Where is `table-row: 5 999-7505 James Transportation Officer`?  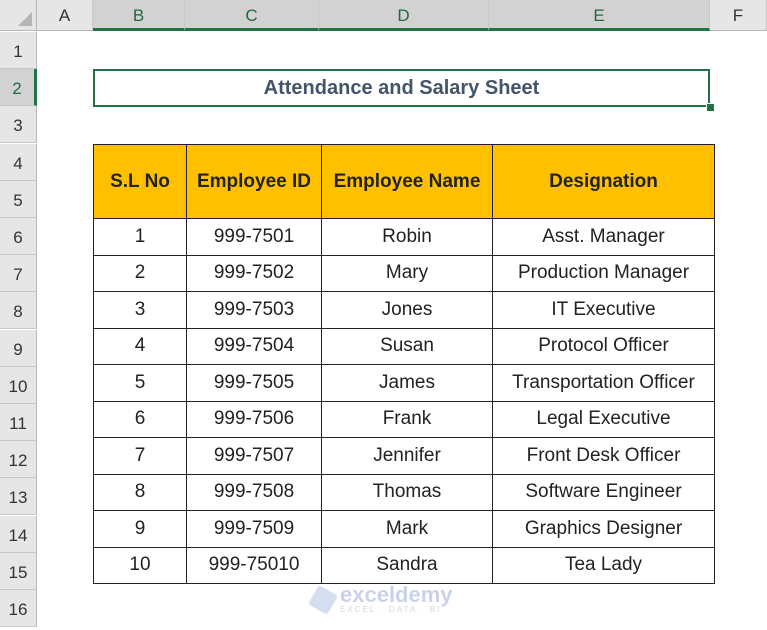
table-row: 5 999-7505 James Transportation Officer is located at coordinates (404, 383).